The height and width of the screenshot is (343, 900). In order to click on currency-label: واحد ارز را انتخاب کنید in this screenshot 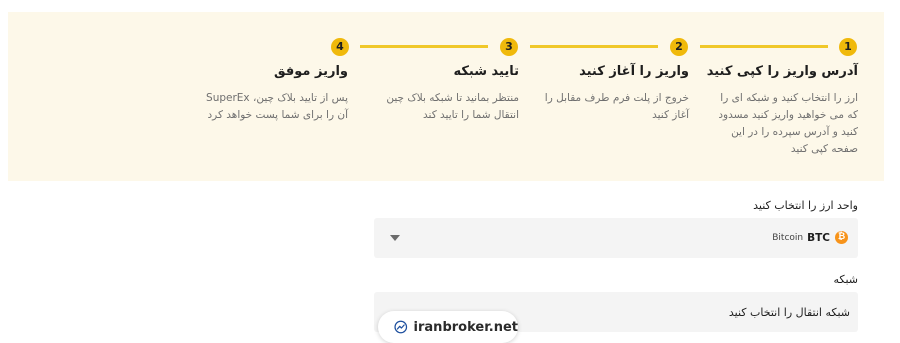, I will do `click(805, 205)`.